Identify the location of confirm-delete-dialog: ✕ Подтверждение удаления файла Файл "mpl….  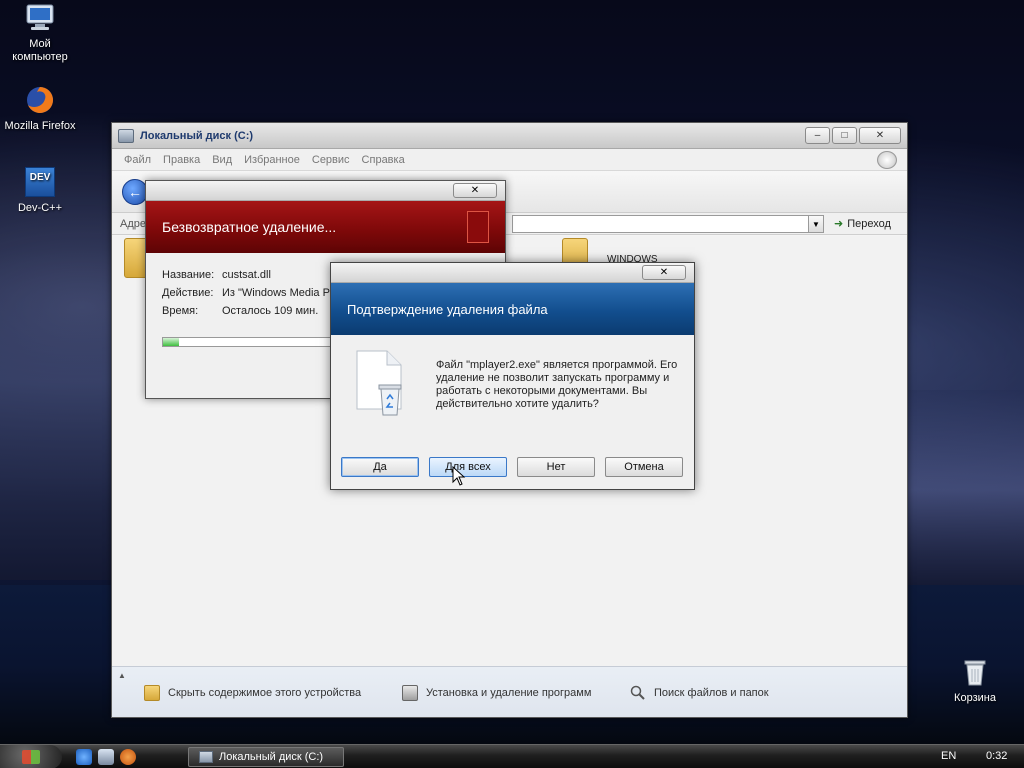
(512, 376).